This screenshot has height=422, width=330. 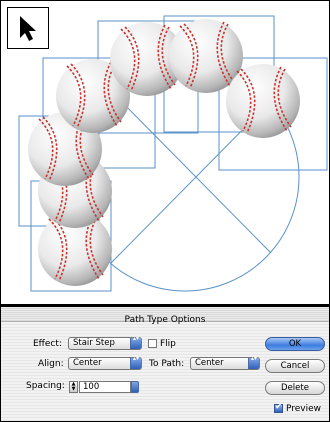 I want to click on preview-checkbox, so click(x=278, y=407).